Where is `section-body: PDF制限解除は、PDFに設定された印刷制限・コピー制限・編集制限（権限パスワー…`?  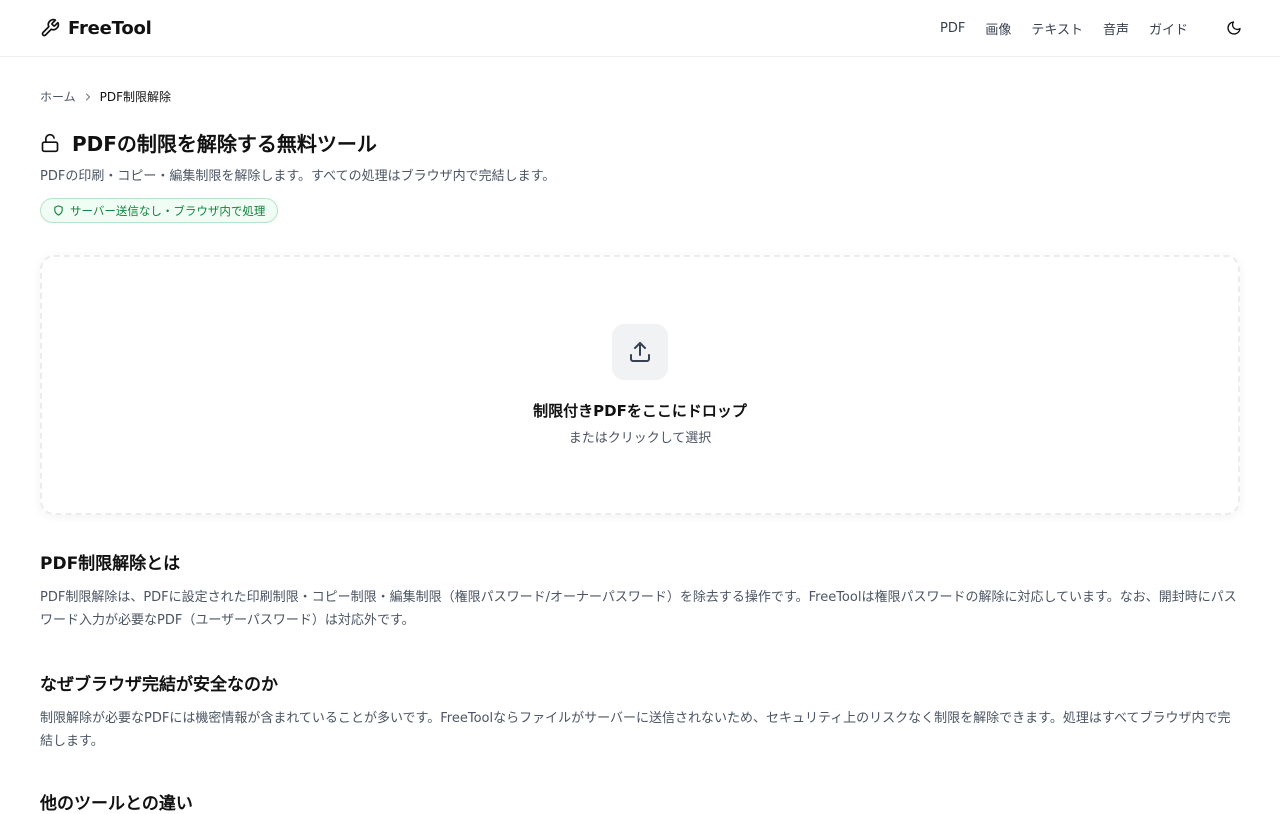
section-body: PDF制限解除は、PDFに設定された印刷制限・コピー制限・編集制限（権限パスワー… is located at coordinates (638, 609).